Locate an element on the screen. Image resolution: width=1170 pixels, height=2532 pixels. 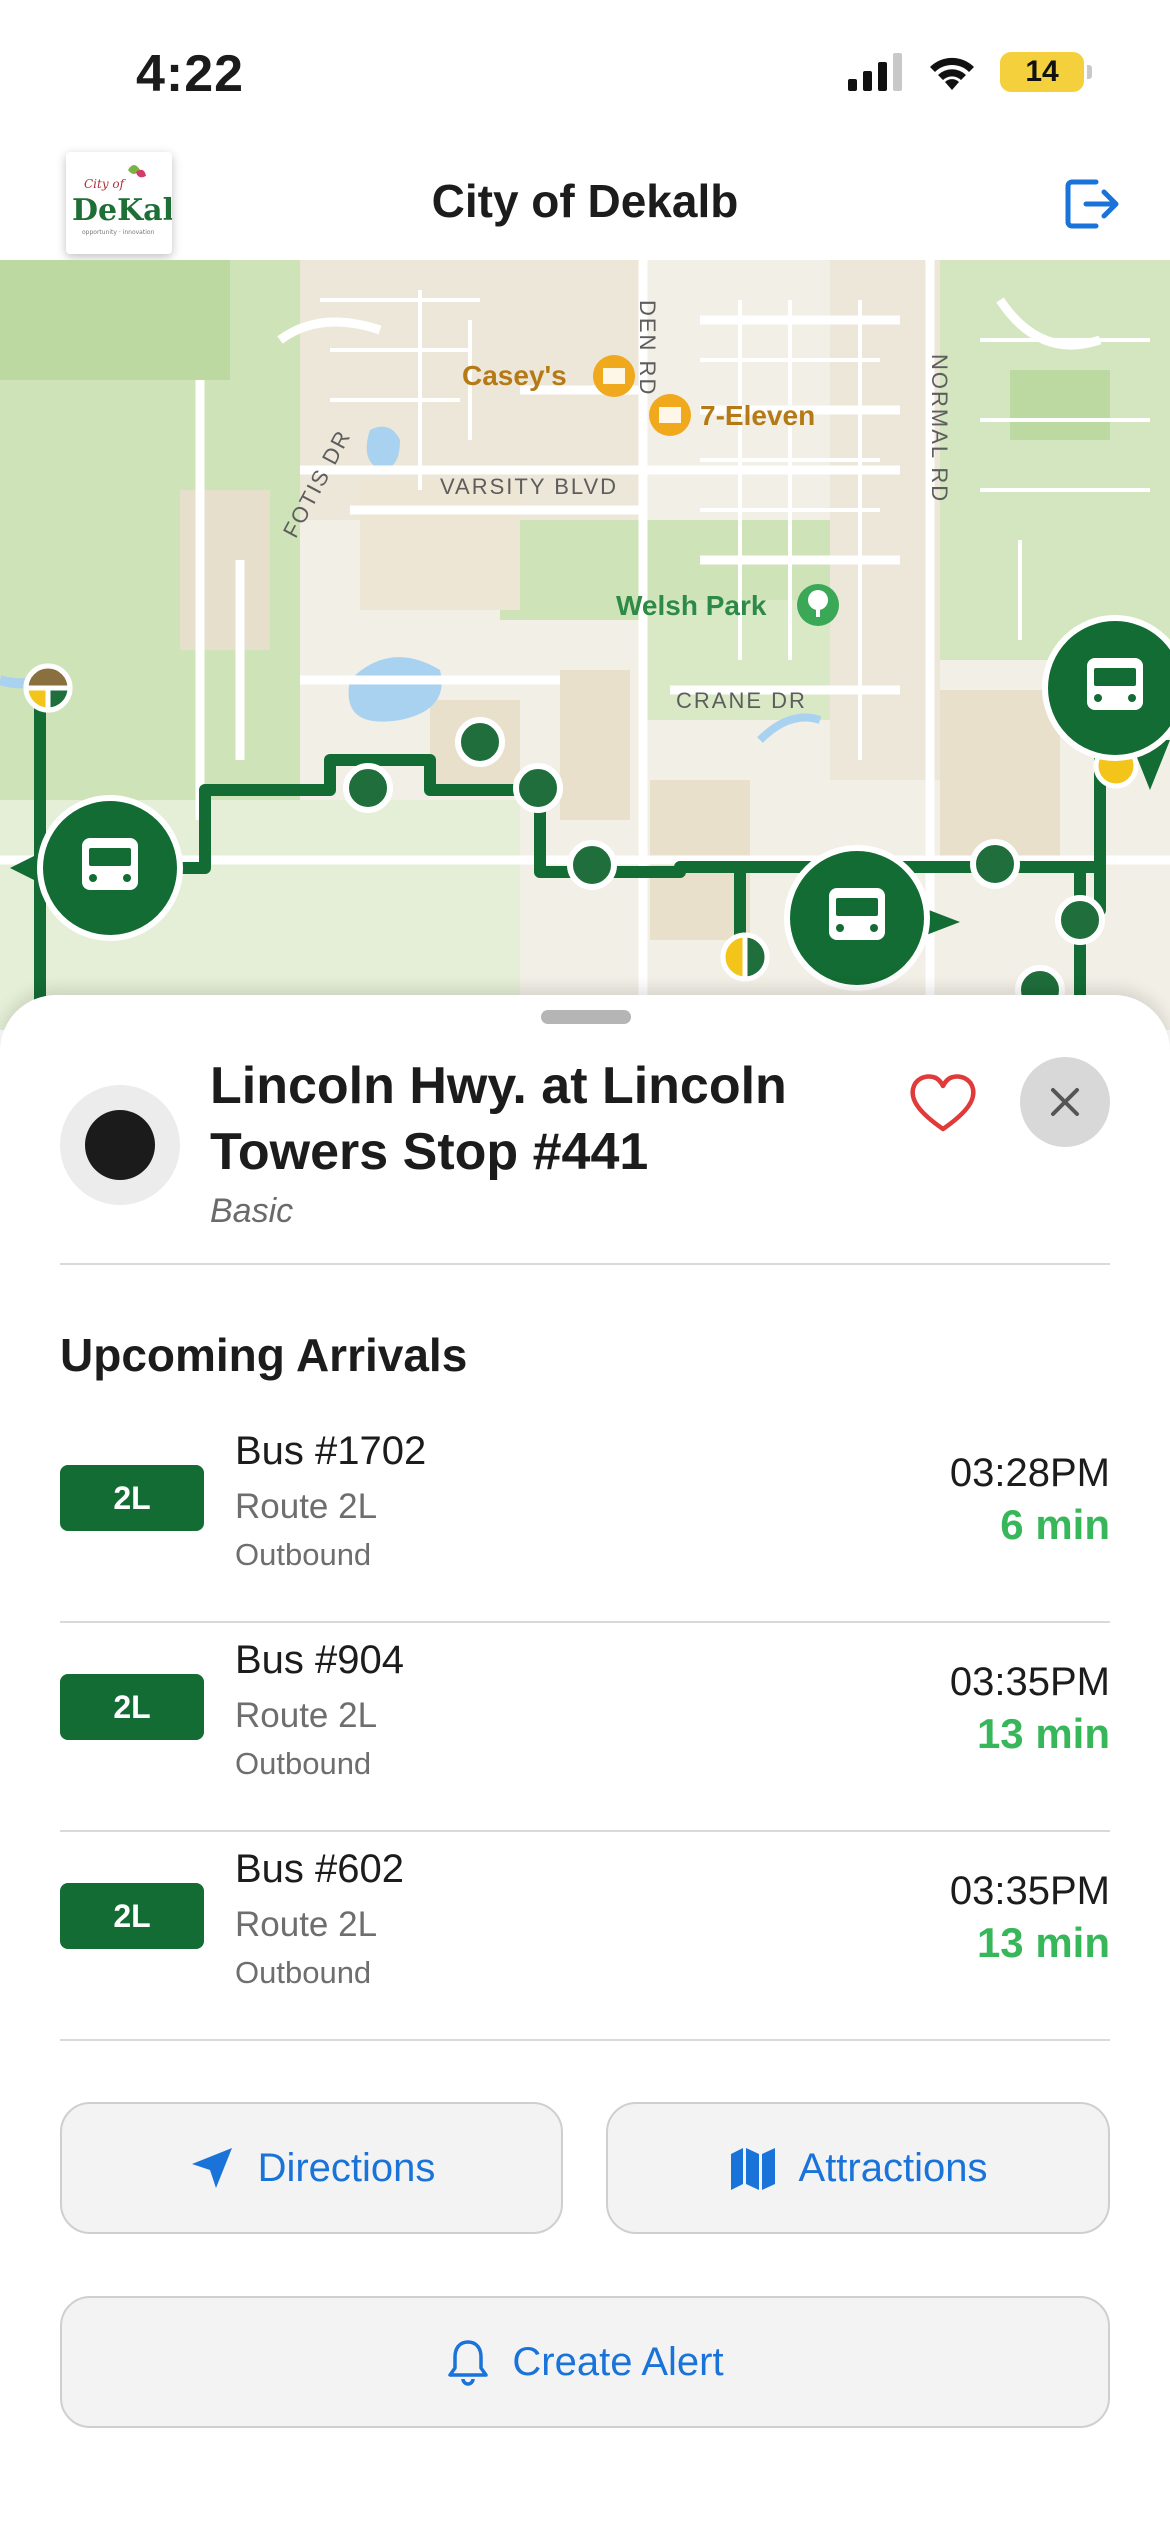
stop-avatar is located at coordinates (120, 1145).